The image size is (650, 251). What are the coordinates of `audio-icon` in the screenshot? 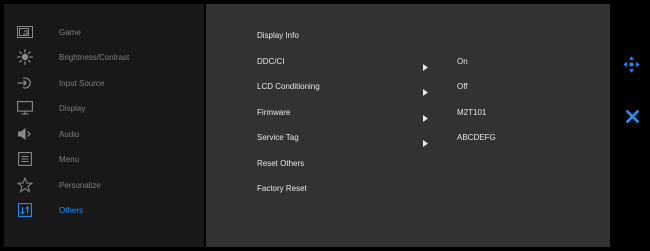 It's located at (25, 134).